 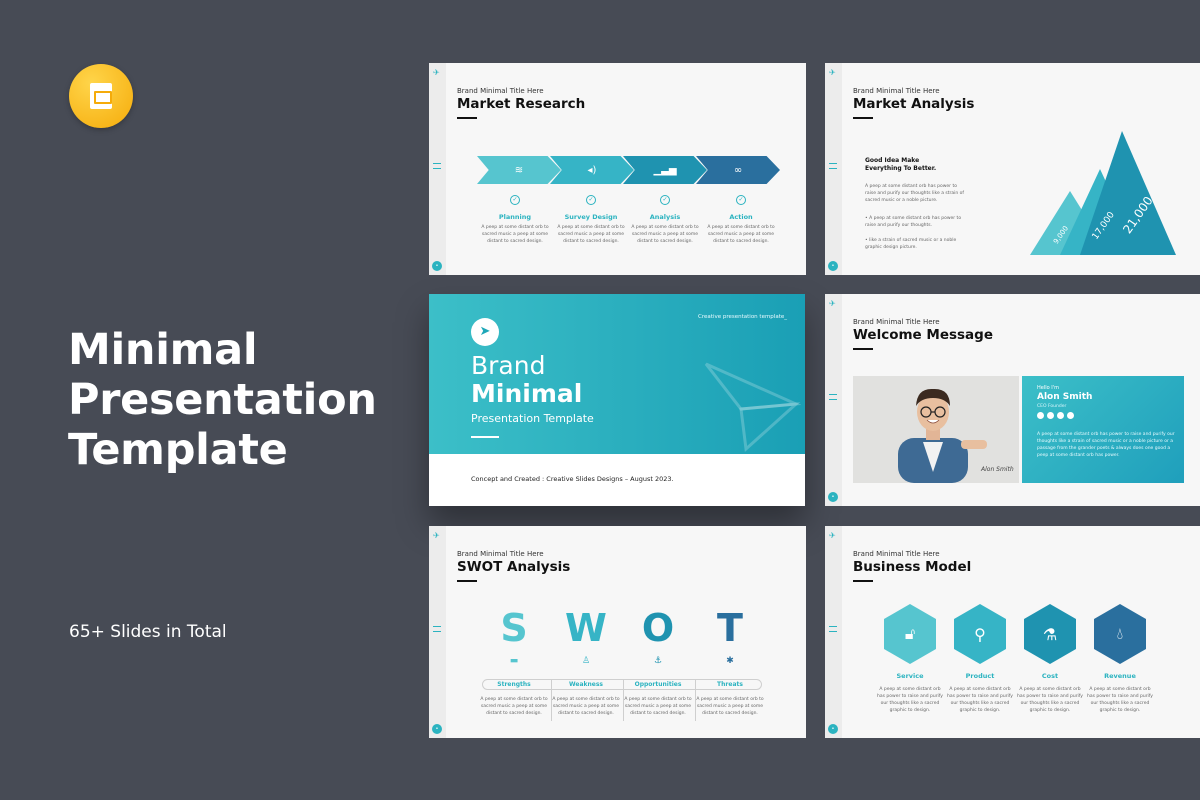 I want to click on lock-icon: 🔓︎, so click(x=910, y=633).